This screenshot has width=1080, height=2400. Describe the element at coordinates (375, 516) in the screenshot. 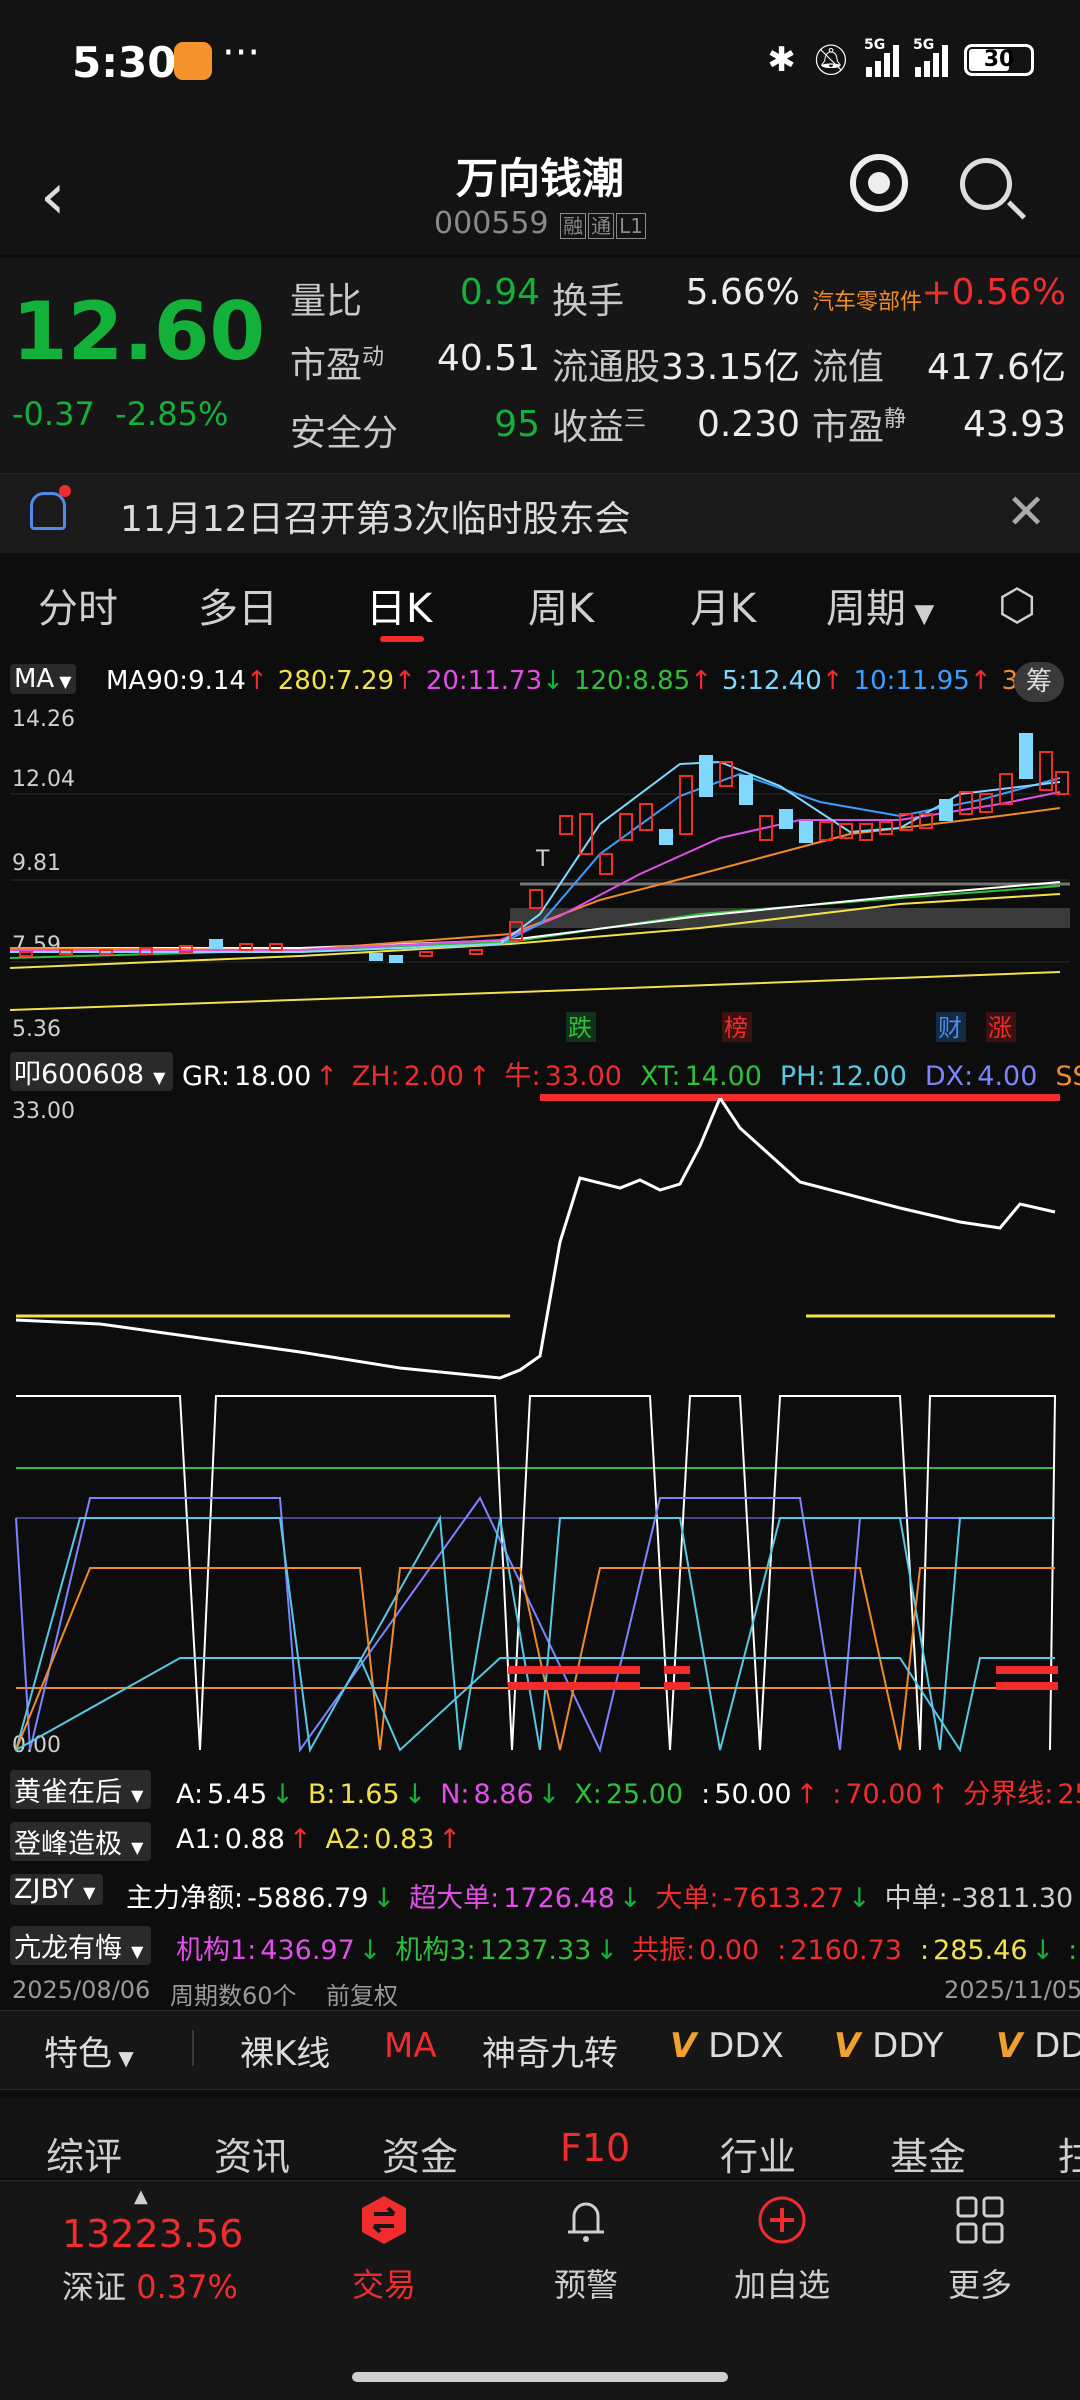

I see `notice-text: 11月12日召开第3次临时股东会` at that location.